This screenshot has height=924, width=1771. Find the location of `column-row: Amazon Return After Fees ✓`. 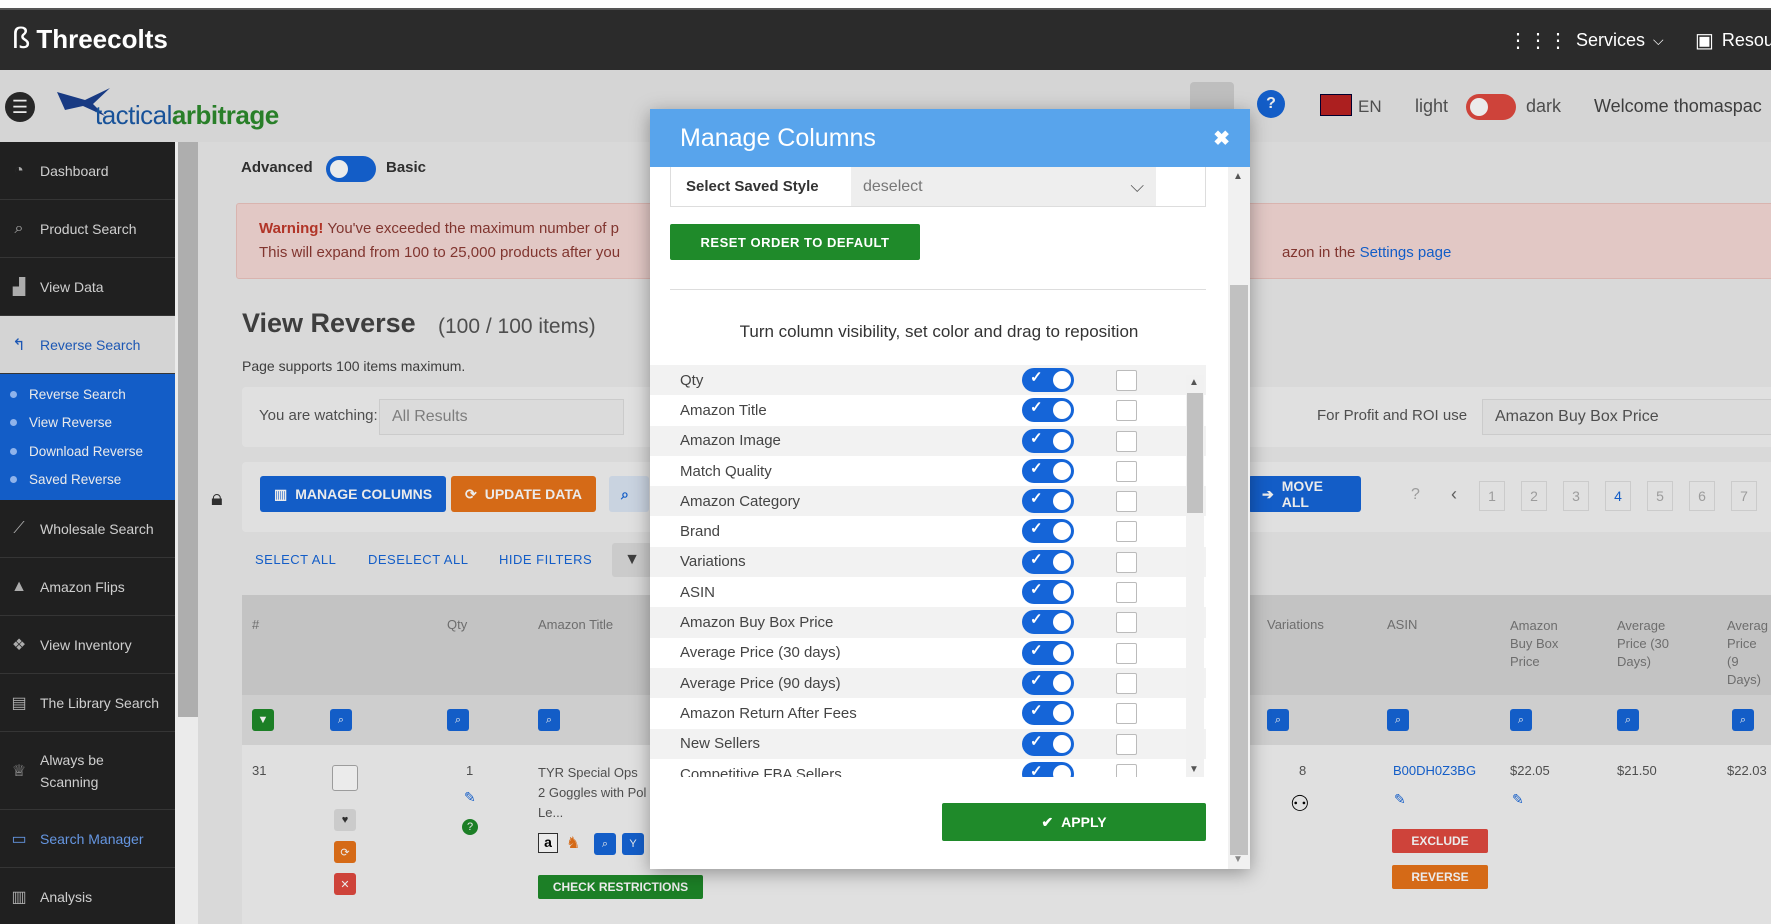

column-row: Amazon Return After Fees ✓ is located at coordinates (928, 713).